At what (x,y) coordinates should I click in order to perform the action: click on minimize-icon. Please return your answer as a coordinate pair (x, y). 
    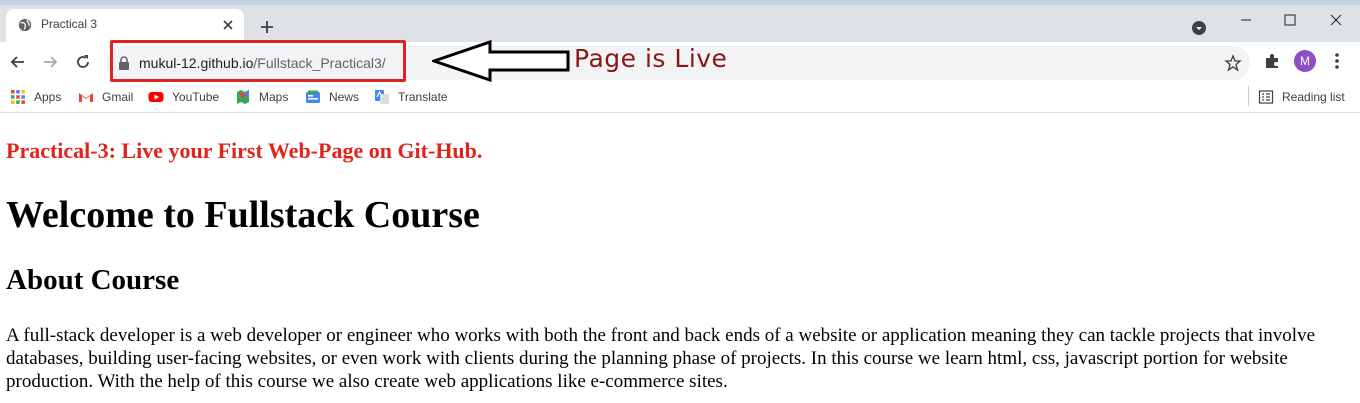
    Looking at the image, I should click on (1246, 20).